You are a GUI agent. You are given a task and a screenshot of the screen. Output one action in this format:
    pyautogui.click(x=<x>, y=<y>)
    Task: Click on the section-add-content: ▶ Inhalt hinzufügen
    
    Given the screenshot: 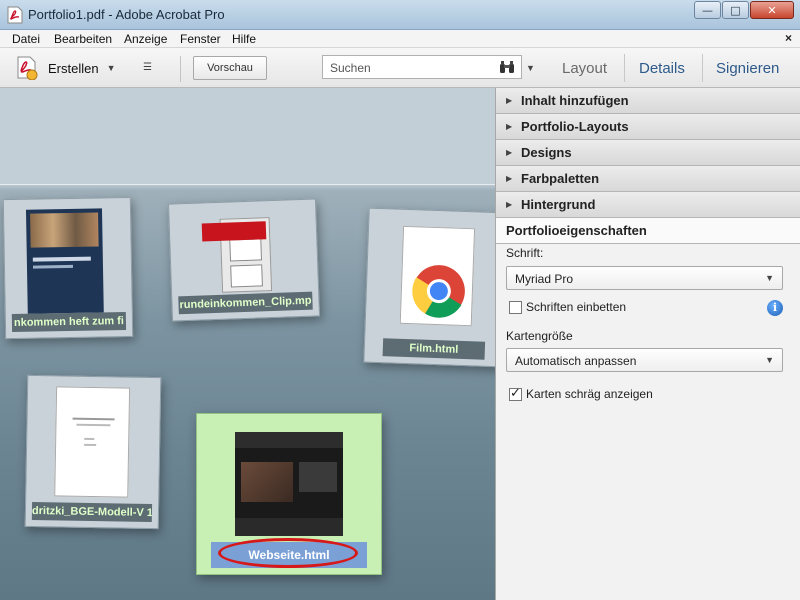 What is the action you would take?
    pyautogui.click(x=648, y=101)
    